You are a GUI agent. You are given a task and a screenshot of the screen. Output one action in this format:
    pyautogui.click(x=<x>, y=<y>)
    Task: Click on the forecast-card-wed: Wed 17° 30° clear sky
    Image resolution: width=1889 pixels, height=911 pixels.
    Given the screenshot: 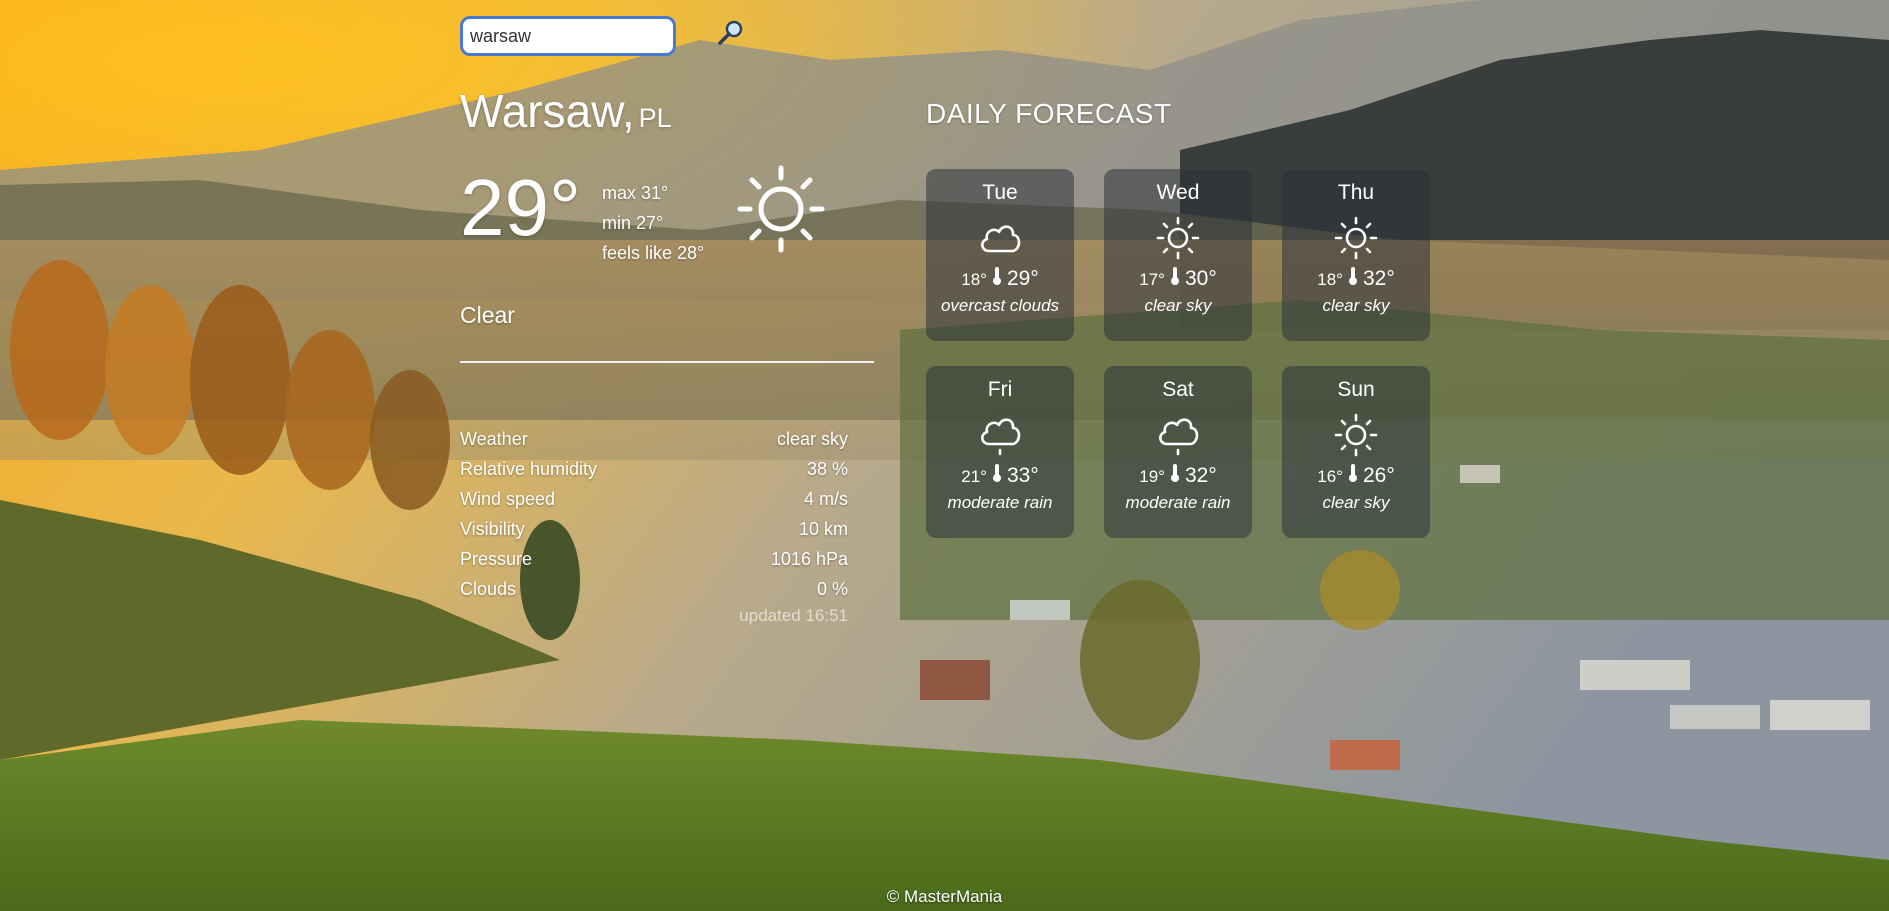 What is the action you would take?
    pyautogui.click(x=1178, y=255)
    